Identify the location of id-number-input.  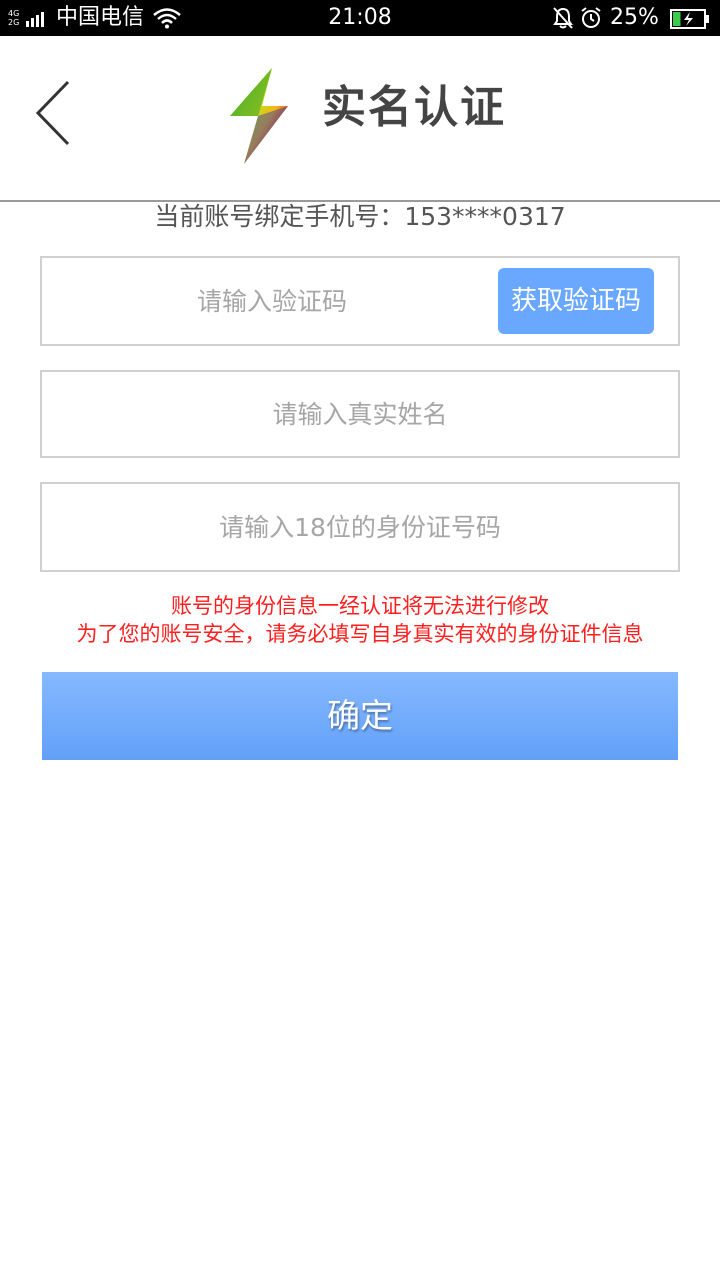
(360, 527).